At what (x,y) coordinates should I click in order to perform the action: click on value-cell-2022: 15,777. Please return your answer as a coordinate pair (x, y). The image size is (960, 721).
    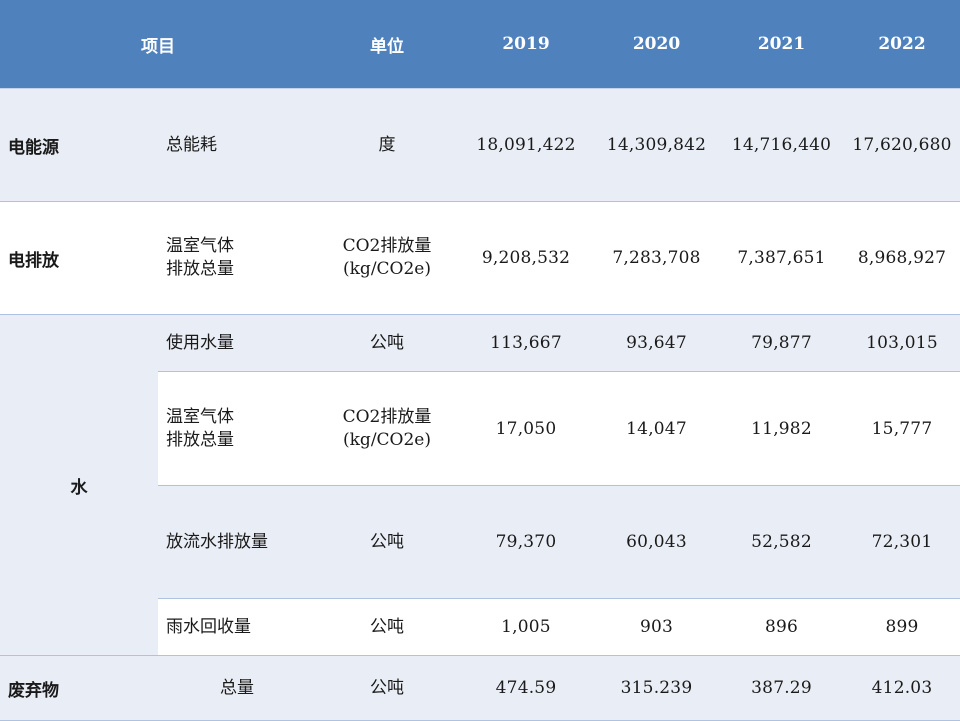
    Looking at the image, I should click on (902, 428).